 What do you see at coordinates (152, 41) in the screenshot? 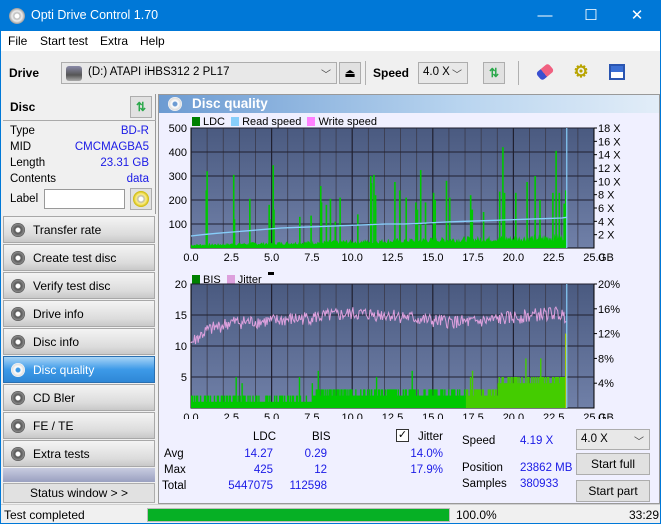
I see `menu-help: Help` at bounding box center [152, 41].